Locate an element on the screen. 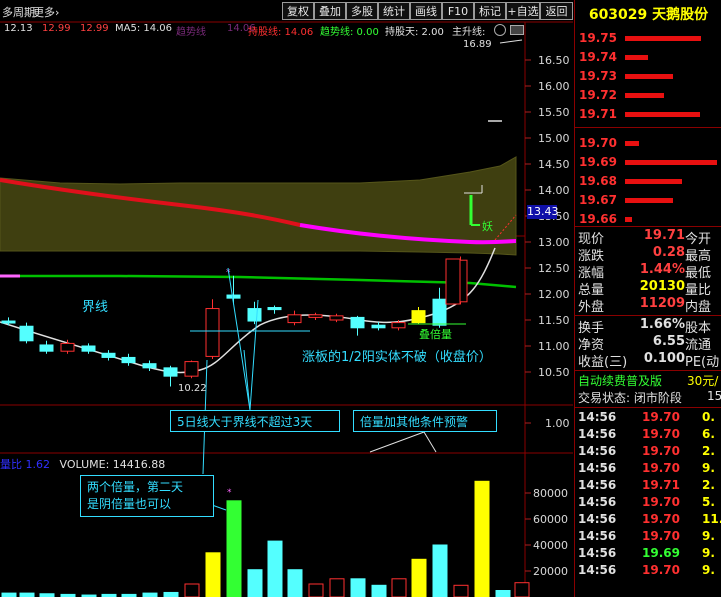  warn-pointer-b is located at coordinates (430, 442).